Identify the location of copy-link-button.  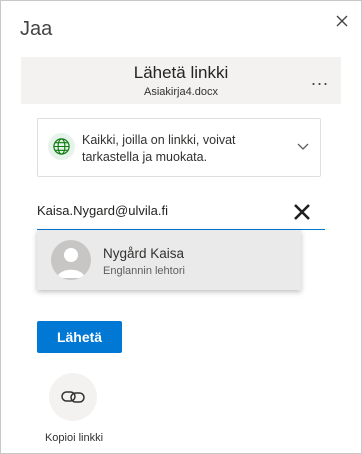
(73, 397).